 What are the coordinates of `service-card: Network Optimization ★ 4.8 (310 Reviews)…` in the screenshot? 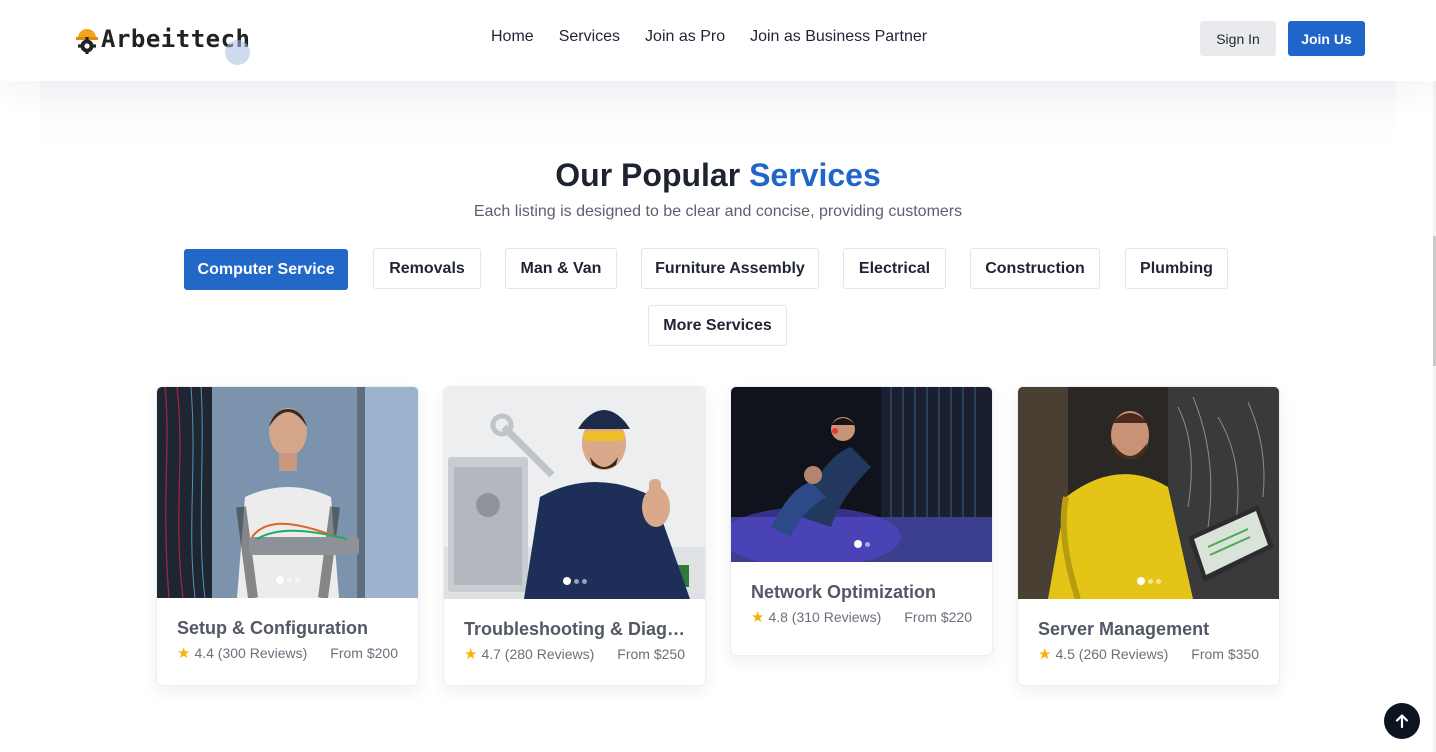 It's located at (861, 521).